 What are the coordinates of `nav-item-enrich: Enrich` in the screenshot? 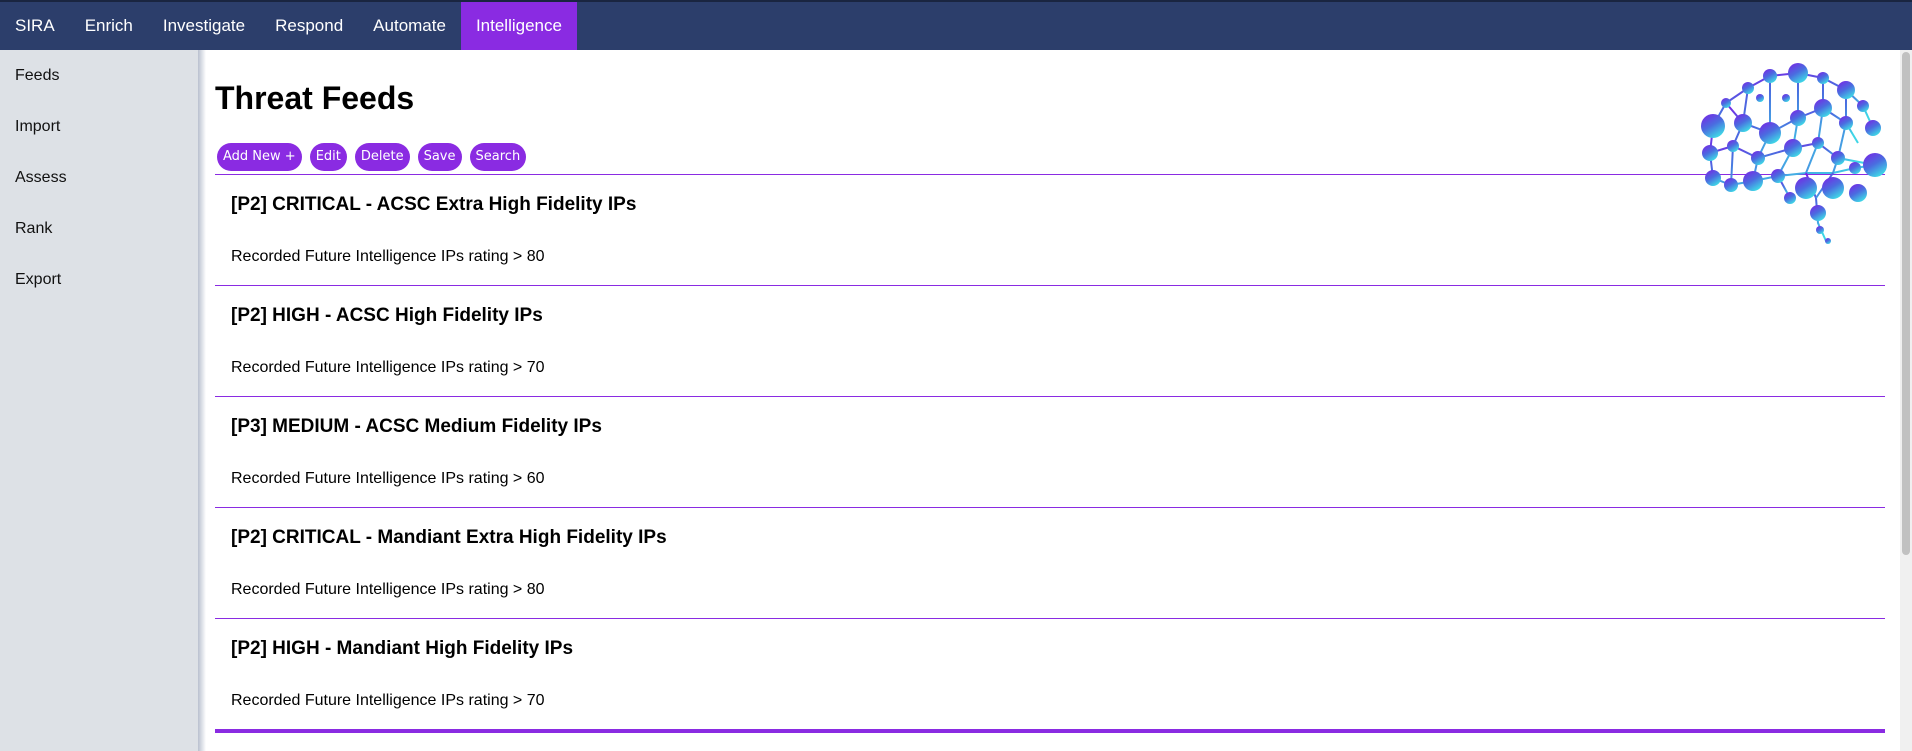 It's located at (109, 26).